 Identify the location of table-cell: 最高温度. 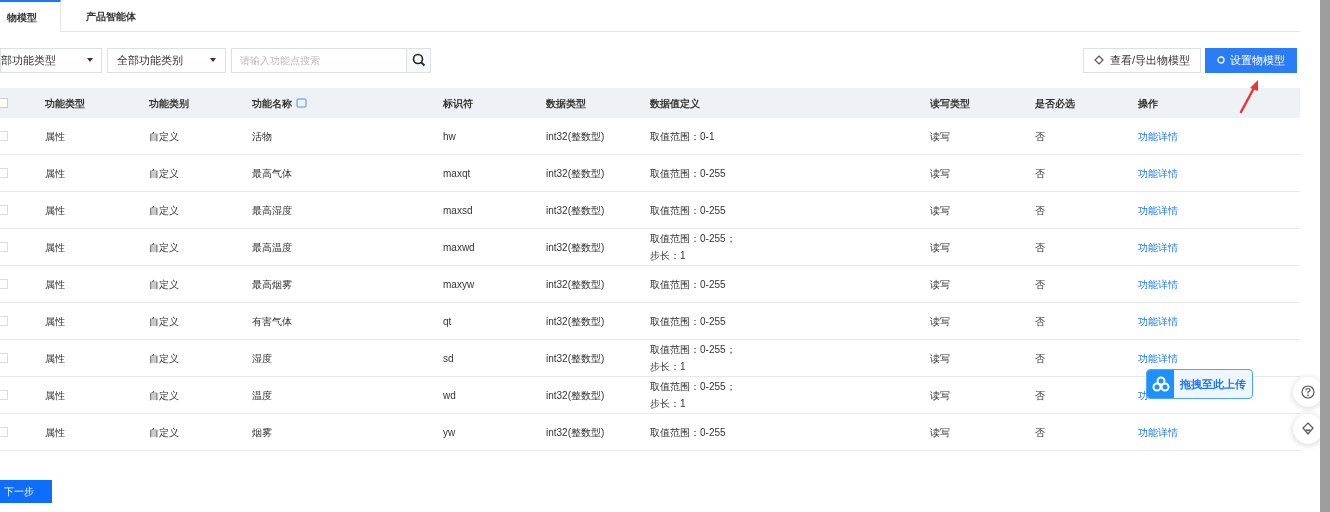
(272, 247).